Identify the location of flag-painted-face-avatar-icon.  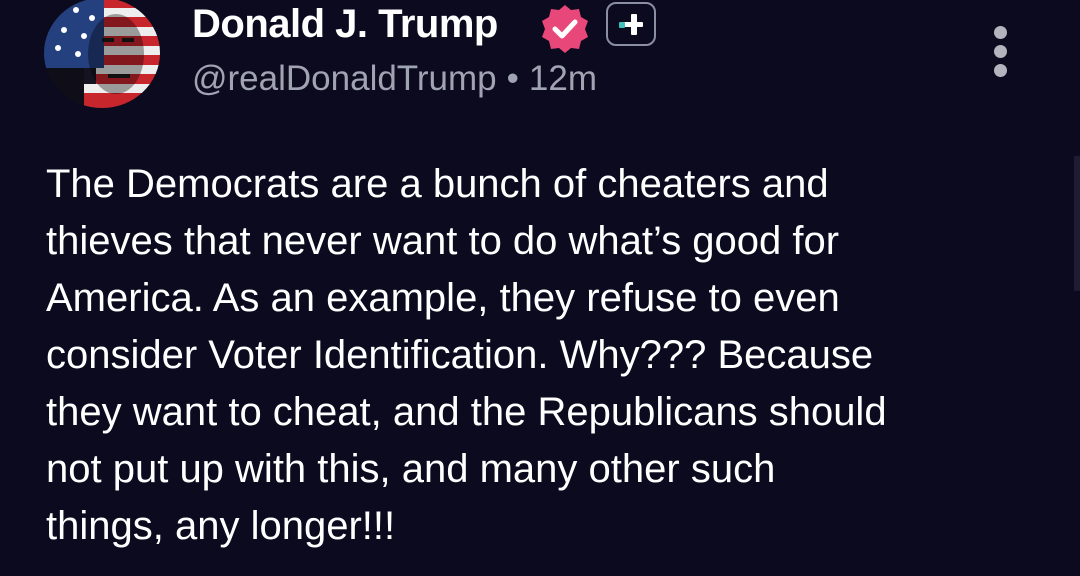
(102, 54).